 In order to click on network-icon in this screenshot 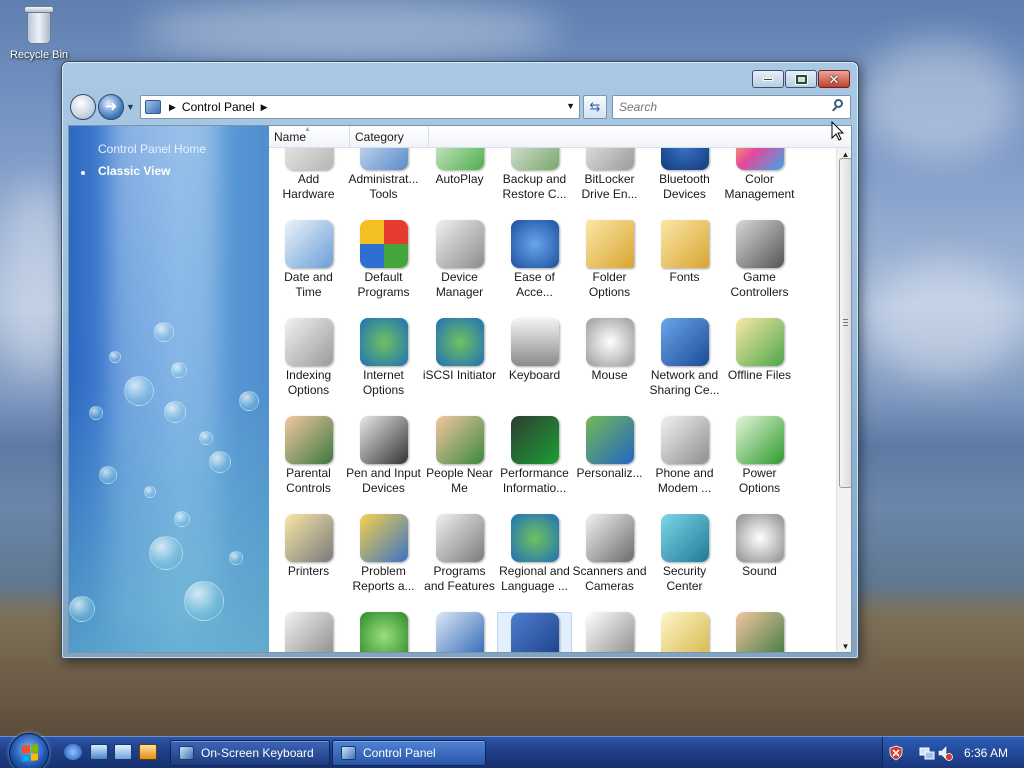, I will do `click(927, 753)`.